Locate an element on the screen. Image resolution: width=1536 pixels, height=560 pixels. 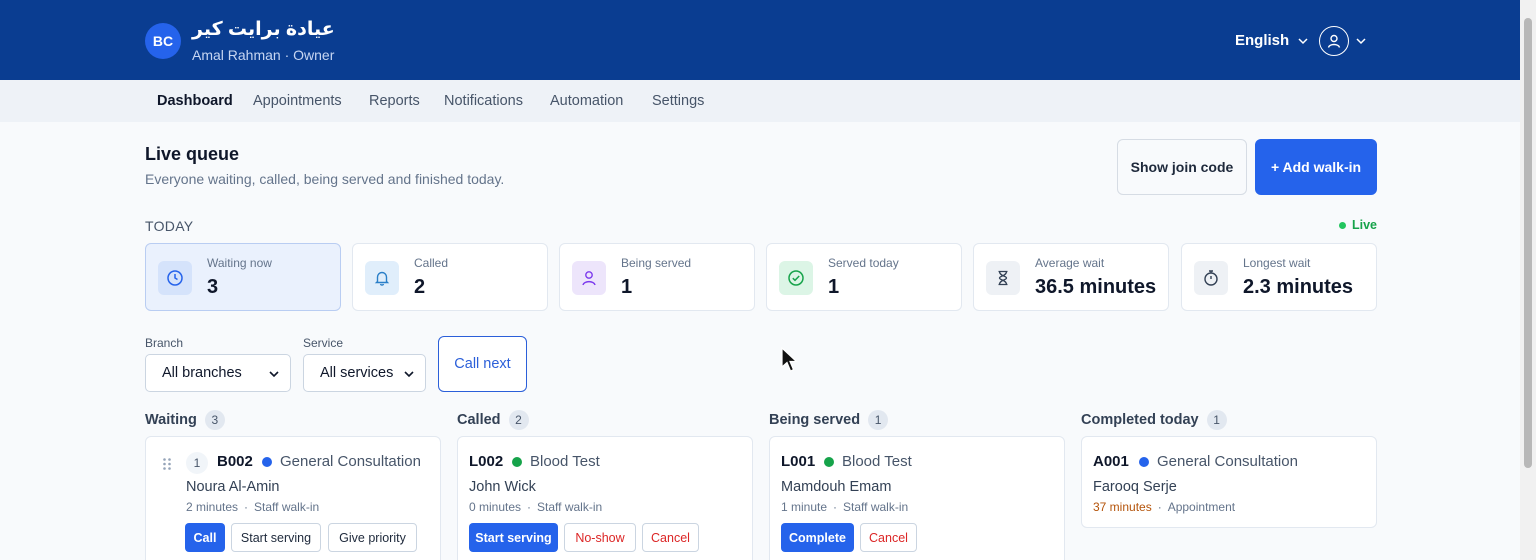
stat-card-being-served: Being served 1 is located at coordinates (657, 277).